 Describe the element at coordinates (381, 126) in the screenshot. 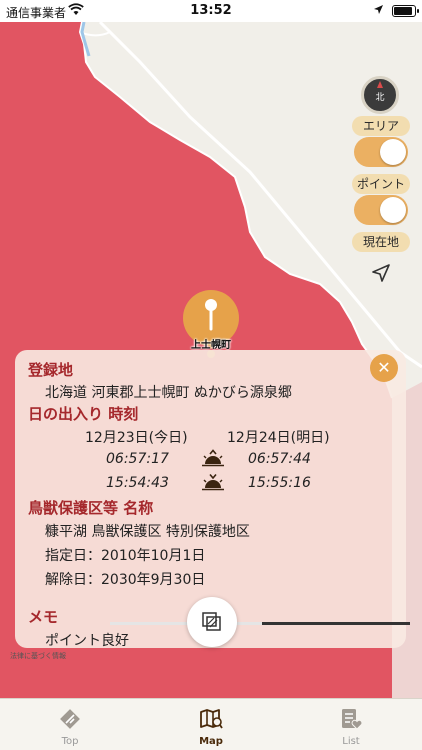

I see `area-label: エリア` at that location.